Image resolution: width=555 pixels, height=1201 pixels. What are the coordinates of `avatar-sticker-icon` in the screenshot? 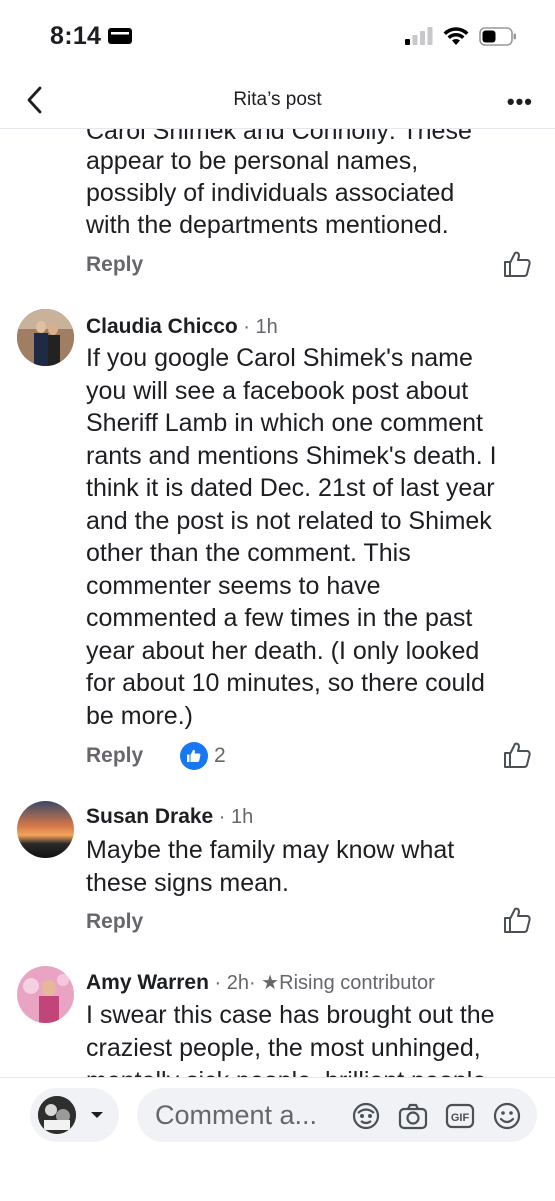 It's located at (366, 1116).